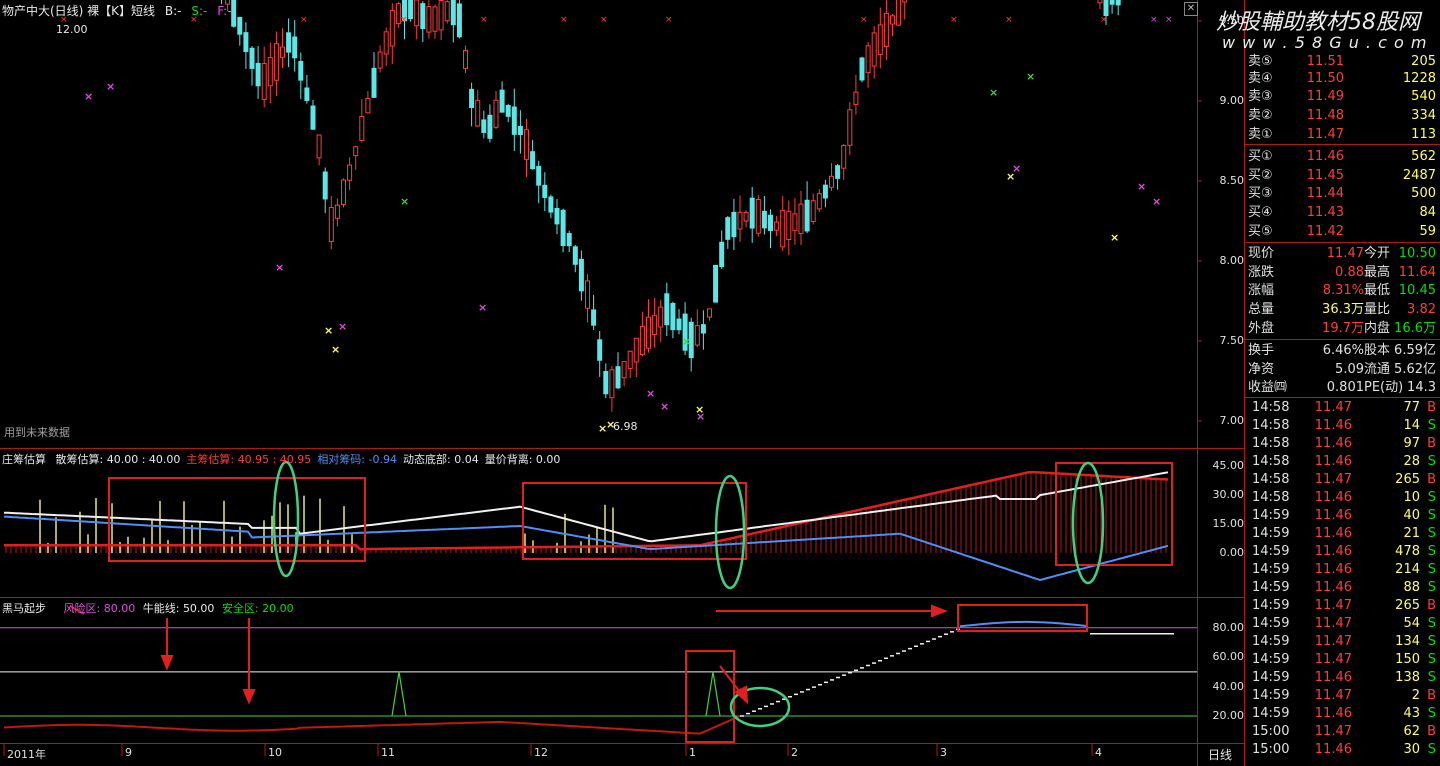 The width and height of the screenshot is (1440, 766). What do you see at coordinates (198, 608) in the screenshot?
I see `bull-line-value: 50.00` at bounding box center [198, 608].